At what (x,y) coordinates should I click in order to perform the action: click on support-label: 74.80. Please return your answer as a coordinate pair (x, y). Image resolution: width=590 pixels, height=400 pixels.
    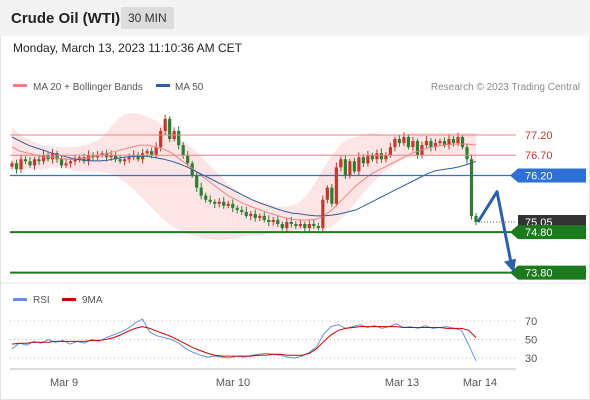
    Looking at the image, I should click on (539, 233).